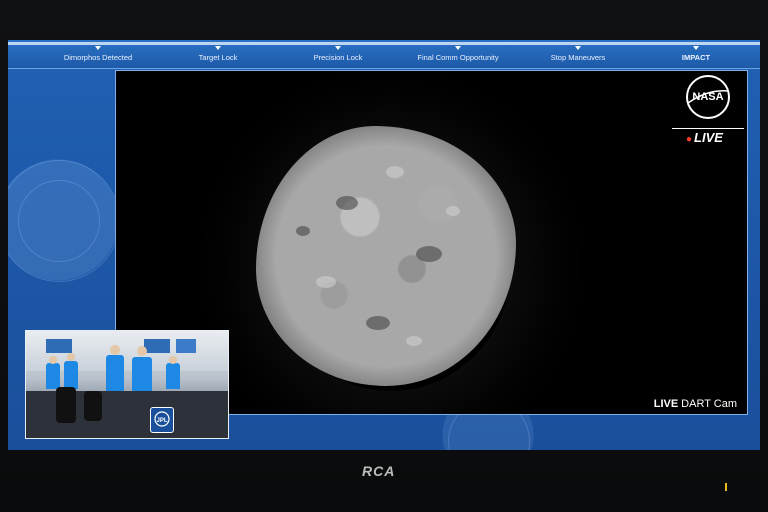  Describe the element at coordinates (384, 43) in the screenshot. I see `progress-track` at that location.